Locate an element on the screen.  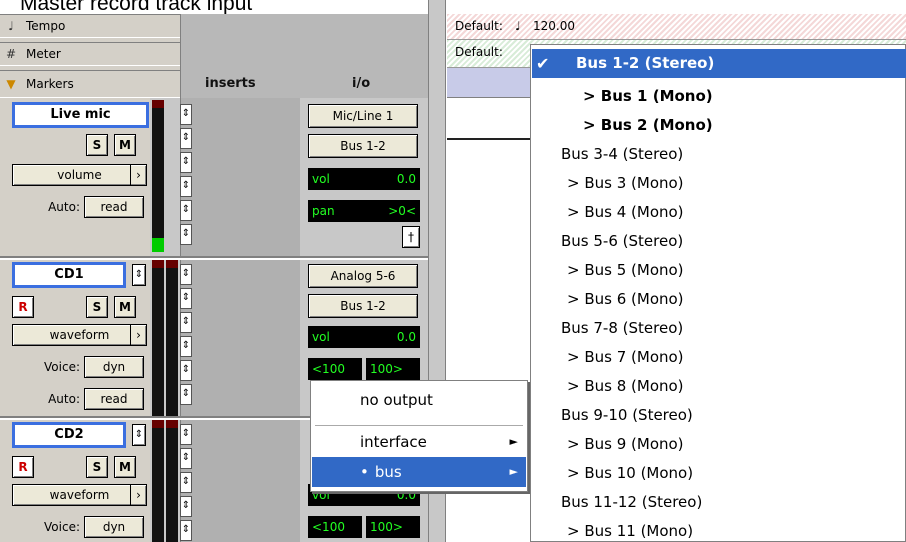
bus-item: Bus 7-8 (Stereo) is located at coordinates (719, 328).